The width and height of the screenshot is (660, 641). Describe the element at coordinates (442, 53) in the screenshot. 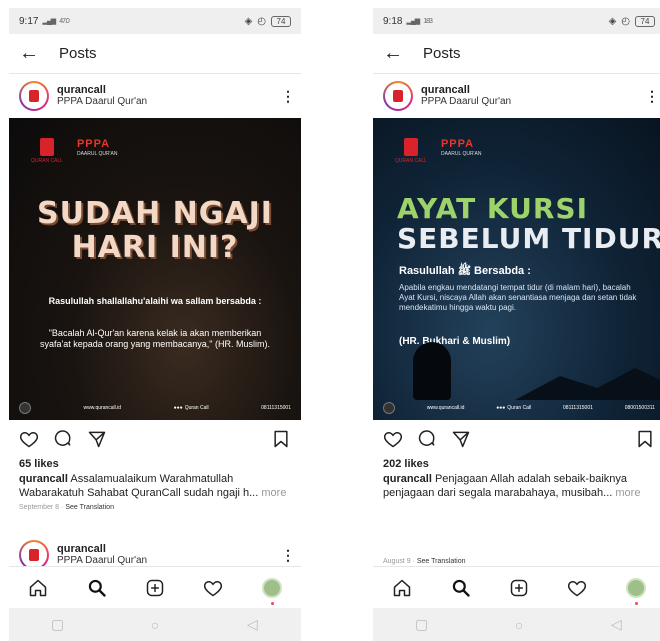

I see `page-title: Posts` at that location.